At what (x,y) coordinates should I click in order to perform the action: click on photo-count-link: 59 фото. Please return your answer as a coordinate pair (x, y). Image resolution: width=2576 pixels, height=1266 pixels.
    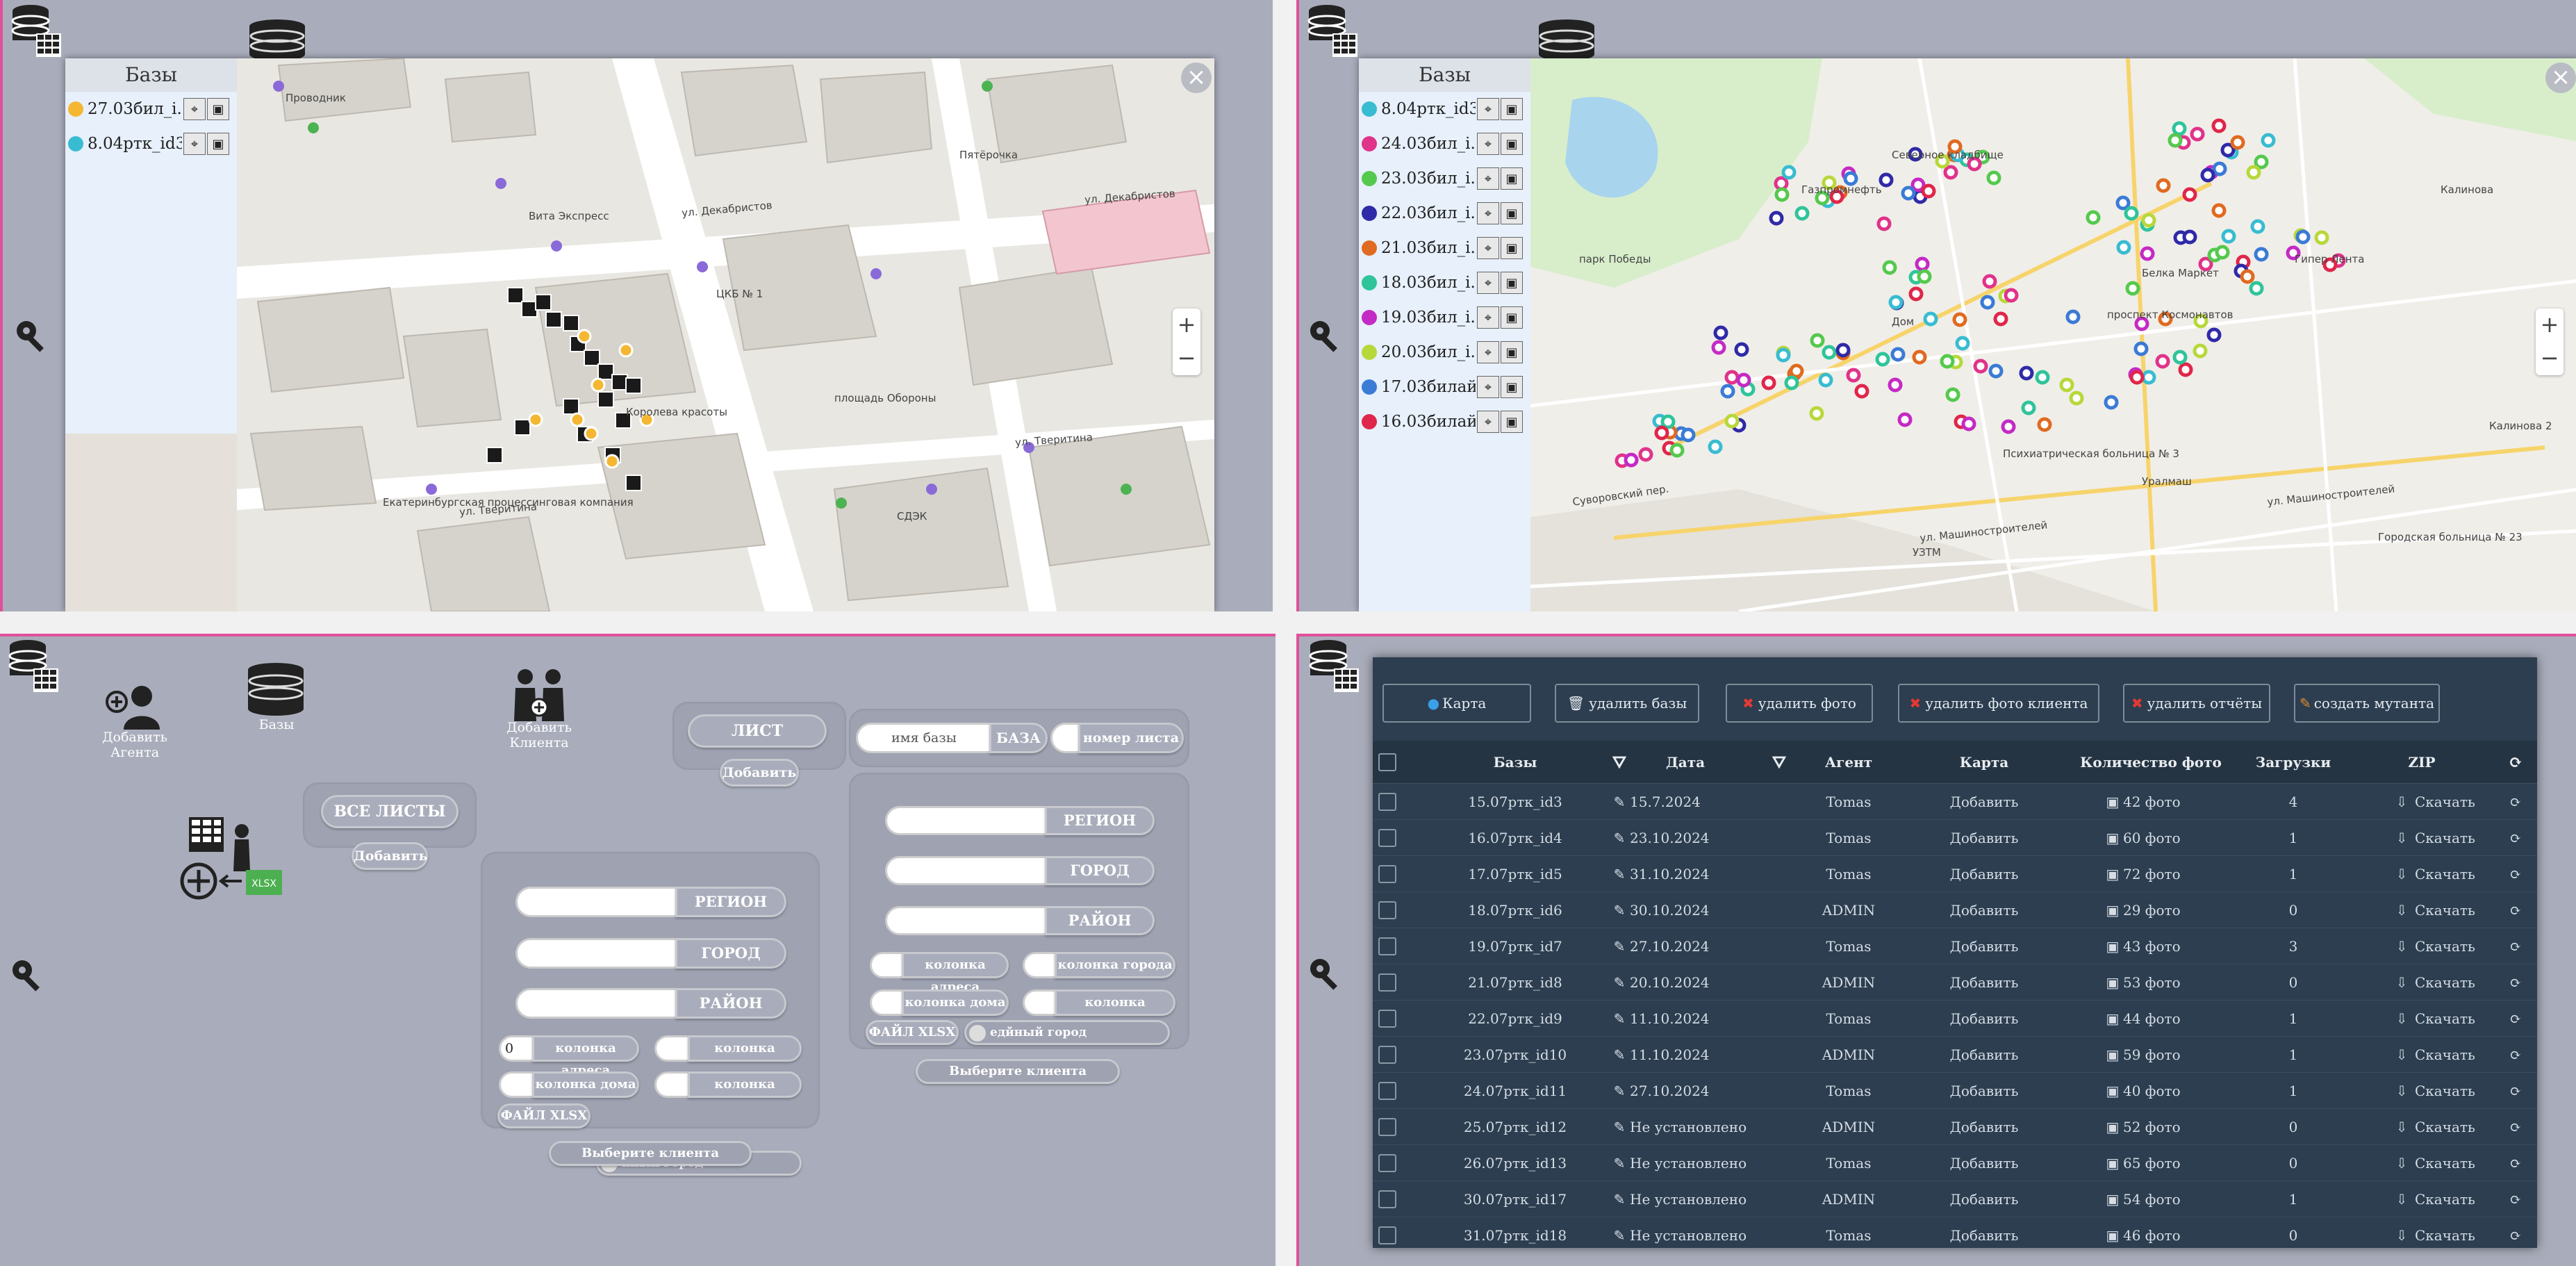
    Looking at the image, I should click on (2165, 1055).